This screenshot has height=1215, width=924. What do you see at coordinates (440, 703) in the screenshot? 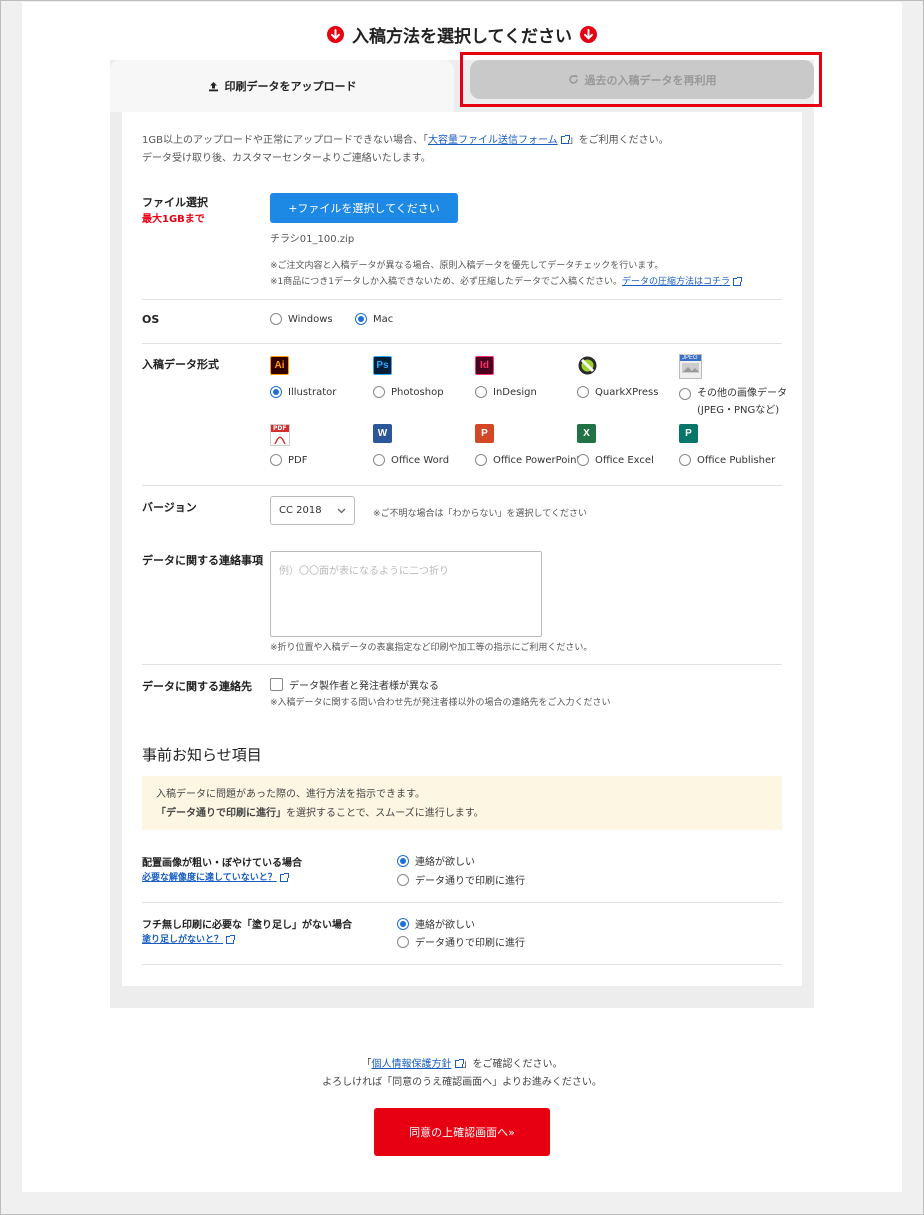
I see `contact-to-hint: ※入稿データに関する問い合わせ先が発注者様以外の場合の連絡先をご入力ください` at bounding box center [440, 703].